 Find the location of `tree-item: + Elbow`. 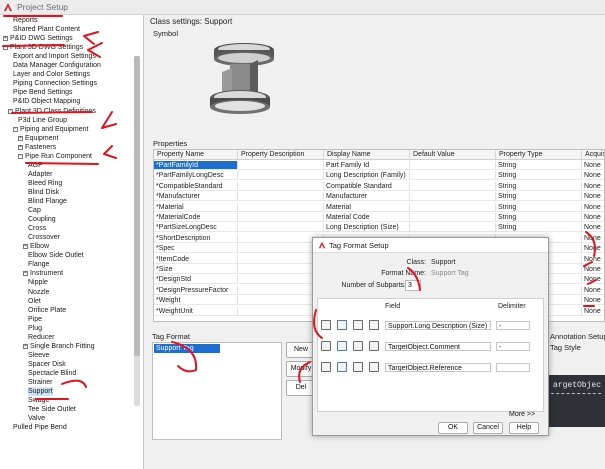

tree-item: + Elbow is located at coordinates (36, 246).